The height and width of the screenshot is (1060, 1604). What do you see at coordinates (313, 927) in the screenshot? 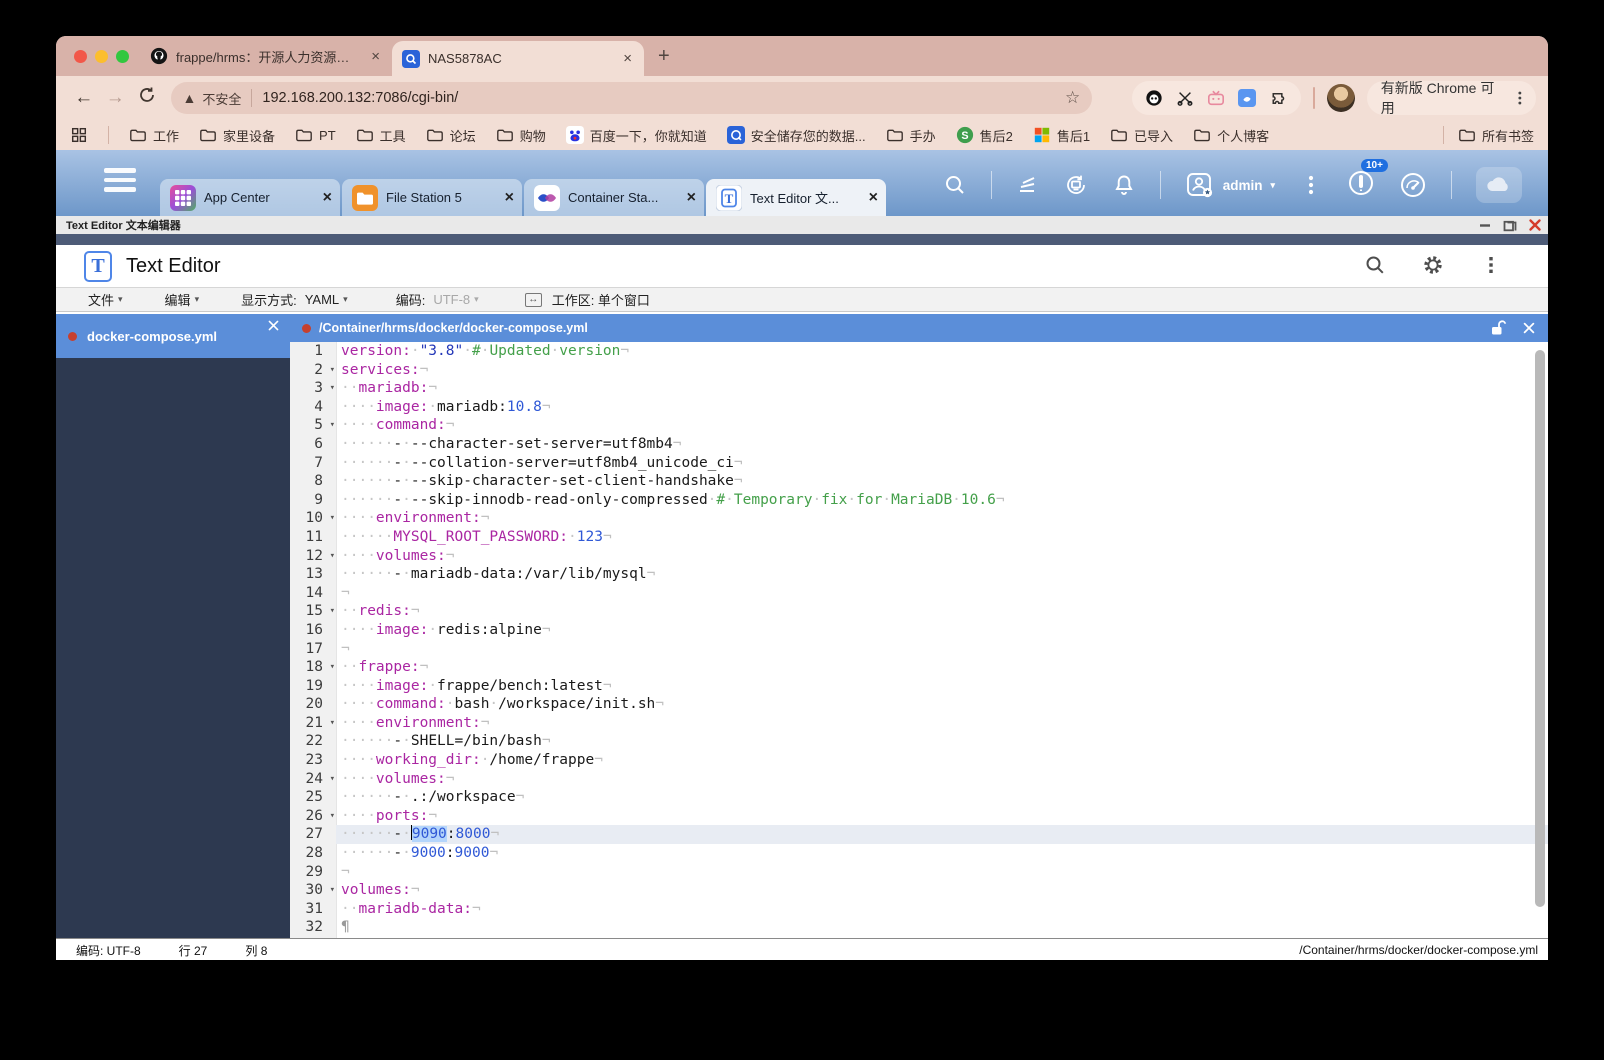
I see `line-number: 32` at bounding box center [313, 927].